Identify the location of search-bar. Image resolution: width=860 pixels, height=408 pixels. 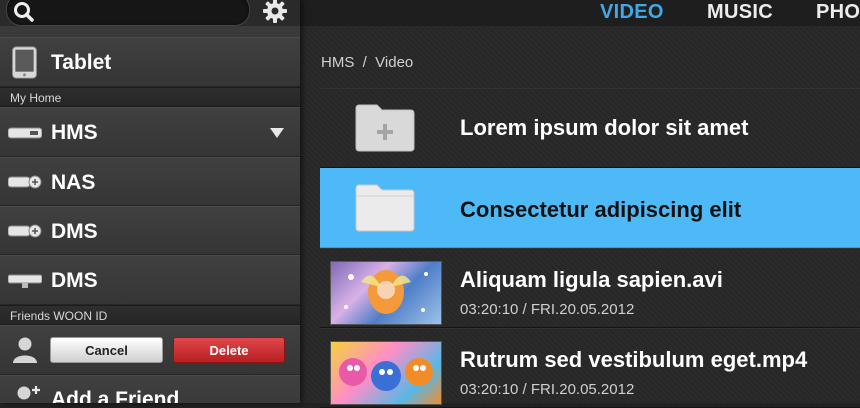
(150, 13).